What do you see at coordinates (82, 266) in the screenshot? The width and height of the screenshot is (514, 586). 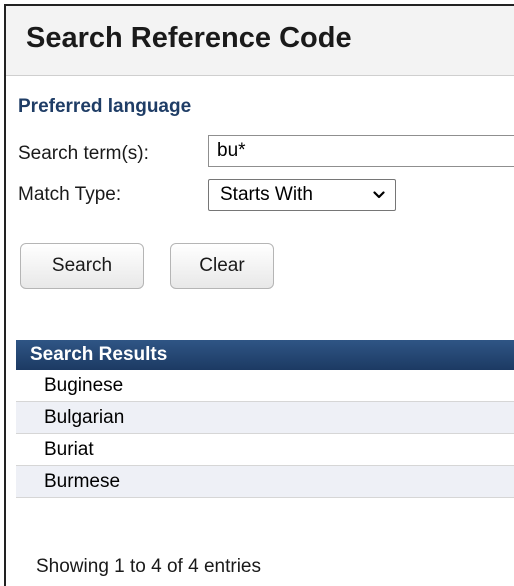 I see `search-button: Search` at bounding box center [82, 266].